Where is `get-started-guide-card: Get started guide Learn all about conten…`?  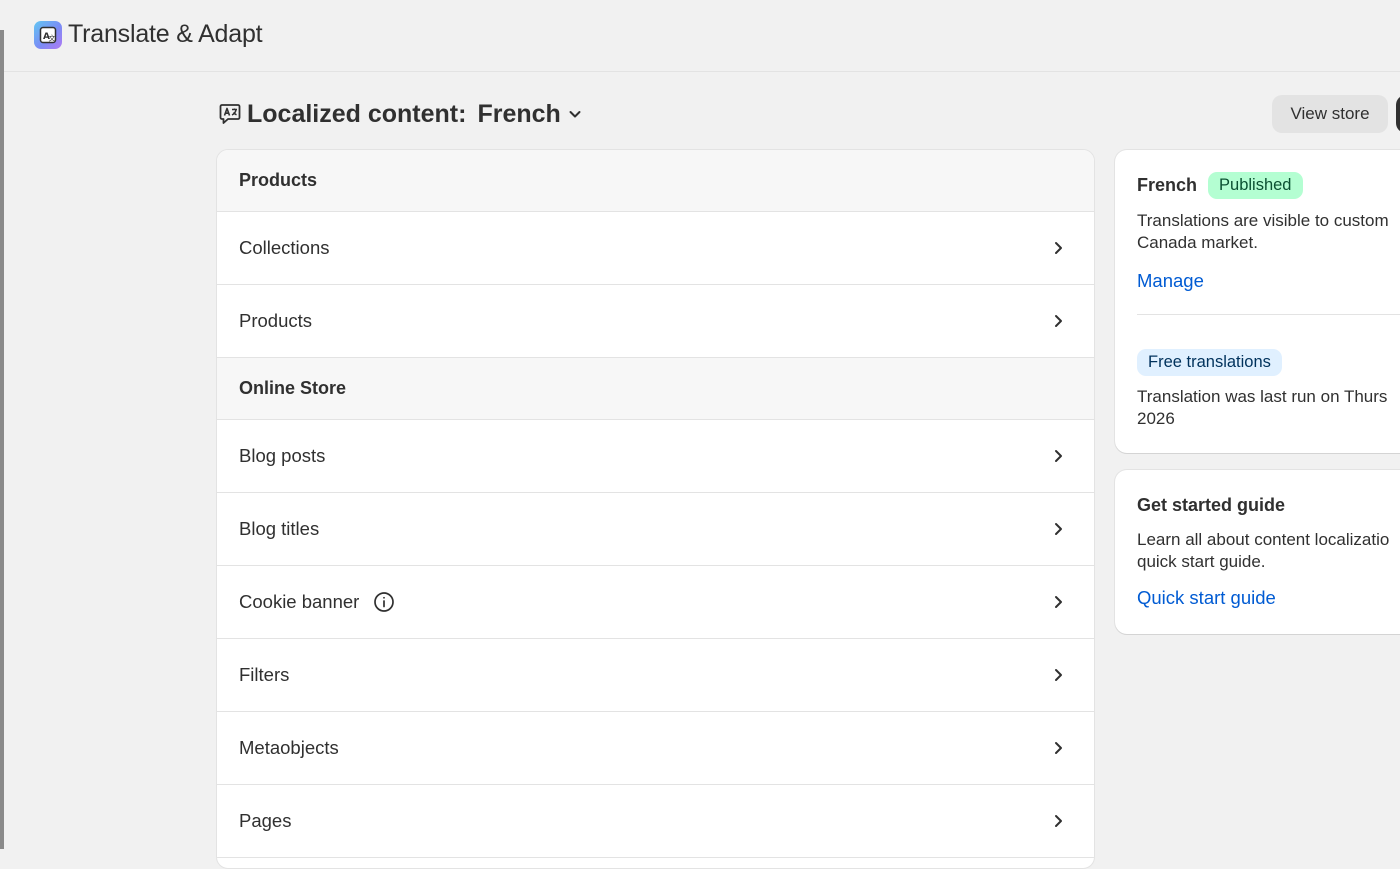 get-started-guide-card: Get started guide Learn all about conten… is located at coordinates (1257, 552).